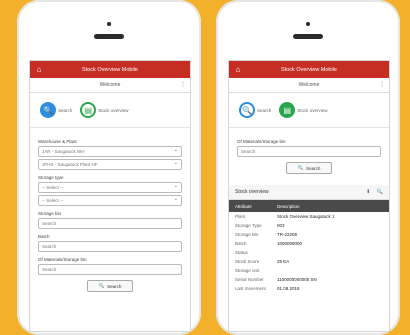 The height and width of the screenshot is (335, 410). What do you see at coordinates (252, 192) in the screenshot?
I see `results-title: Stock overview` at bounding box center [252, 192].